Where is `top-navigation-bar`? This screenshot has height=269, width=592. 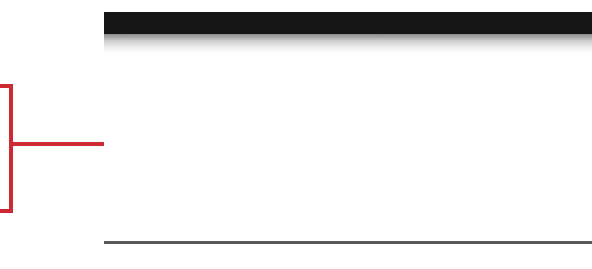 top-navigation-bar is located at coordinates (348, 23).